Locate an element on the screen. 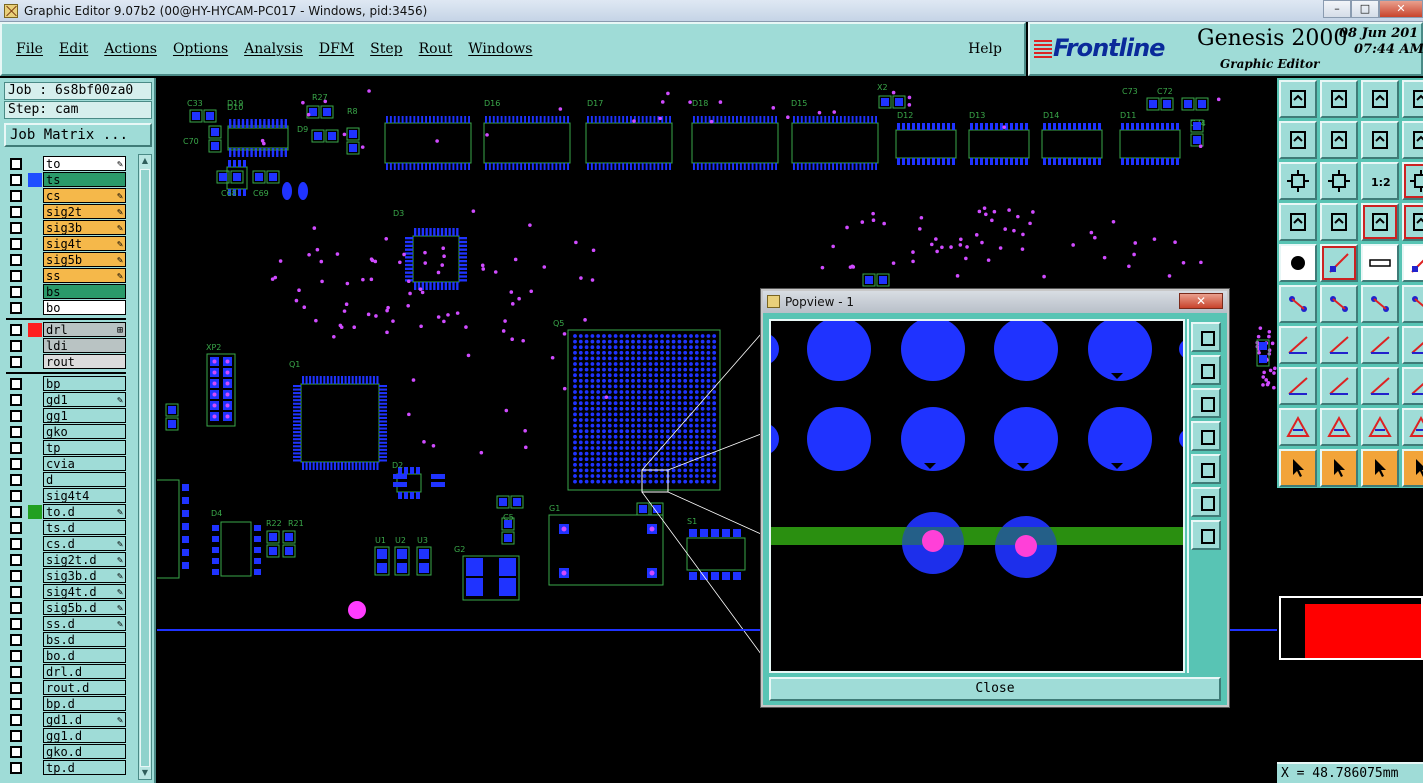 The width and height of the screenshot is (1423, 783). tool-cross-delete-icon is located at coordinates (1339, 304).